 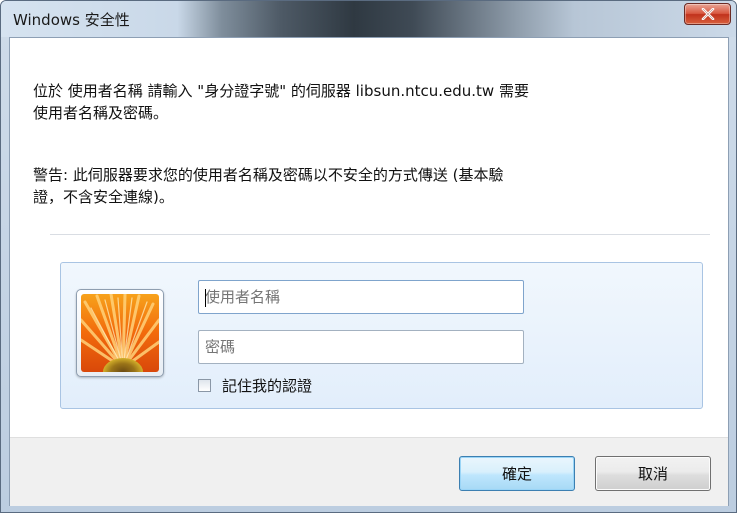 What do you see at coordinates (653, 473) in the screenshot?
I see `cancel-button: 取消` at bounding box center [653, 473].